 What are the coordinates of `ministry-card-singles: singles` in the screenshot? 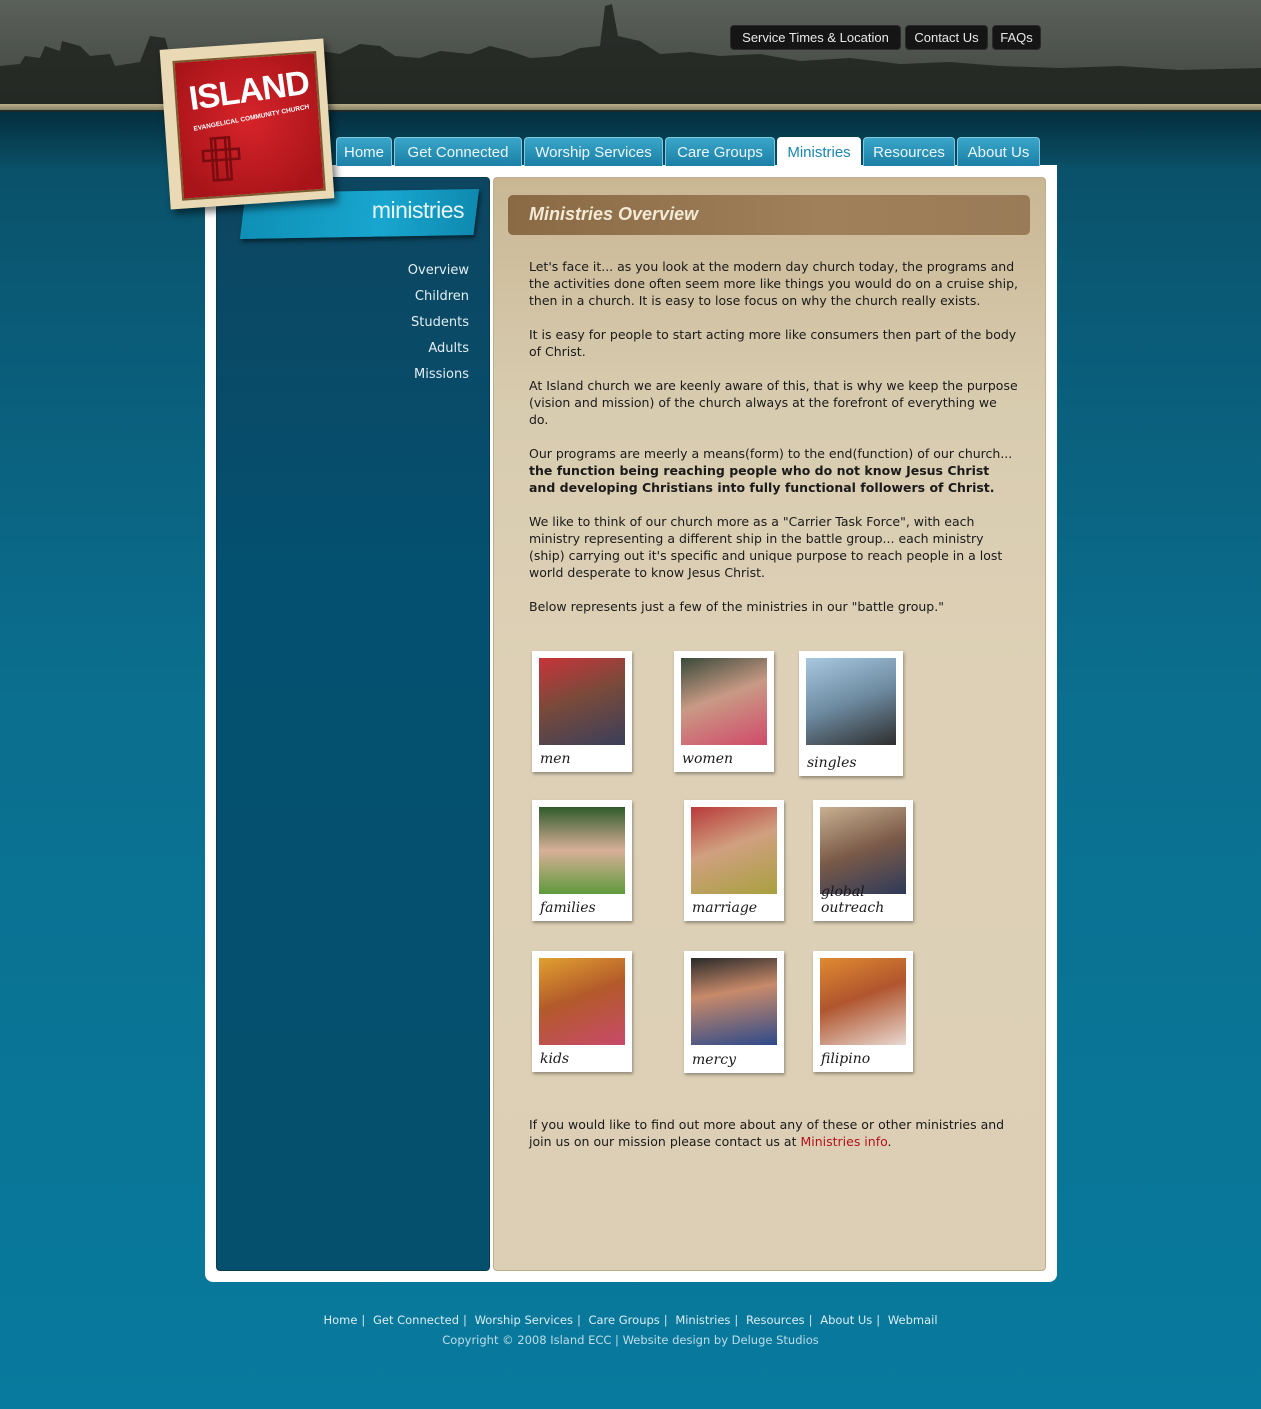 It's located at (851, 713).